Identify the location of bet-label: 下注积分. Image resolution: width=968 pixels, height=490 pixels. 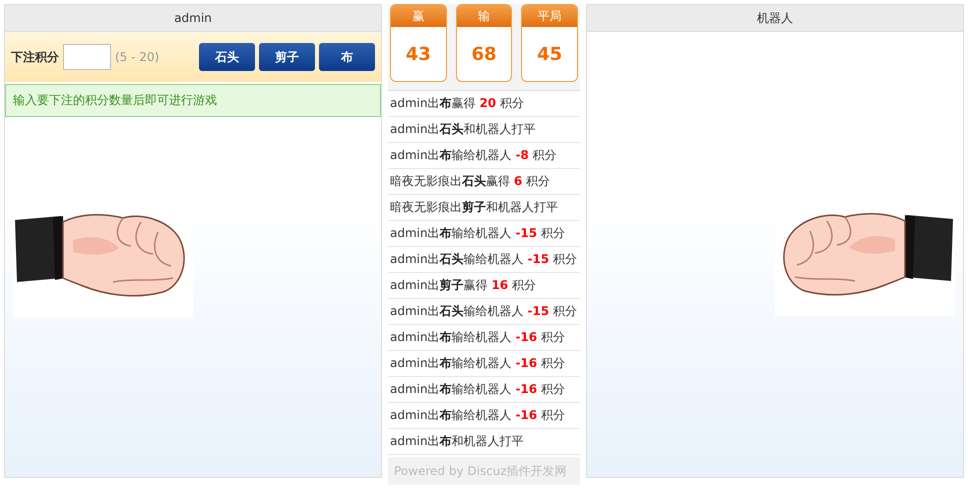
(35, 57).